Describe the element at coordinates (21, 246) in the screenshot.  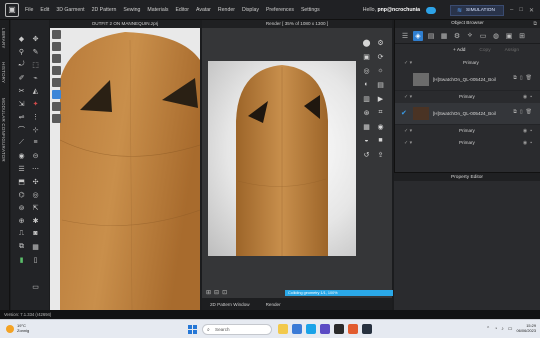
I see `layer-tool-icon: ⧉` at that location.